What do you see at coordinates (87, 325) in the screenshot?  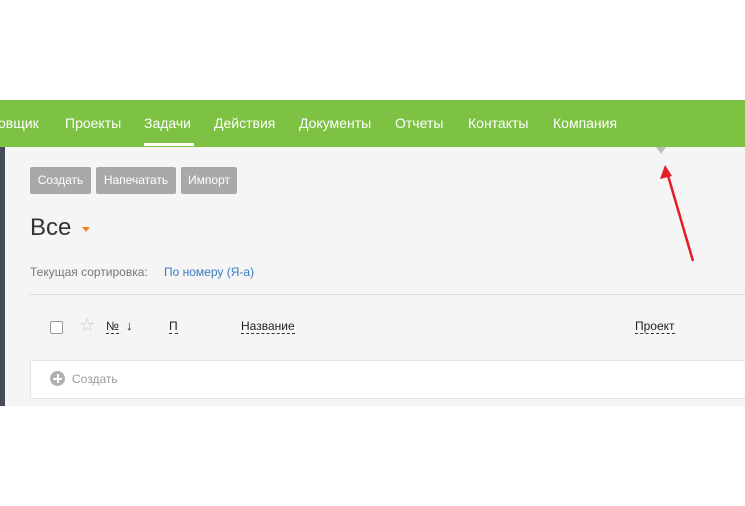 I see `star-icon: ☆` at bounding box center [87, 325].